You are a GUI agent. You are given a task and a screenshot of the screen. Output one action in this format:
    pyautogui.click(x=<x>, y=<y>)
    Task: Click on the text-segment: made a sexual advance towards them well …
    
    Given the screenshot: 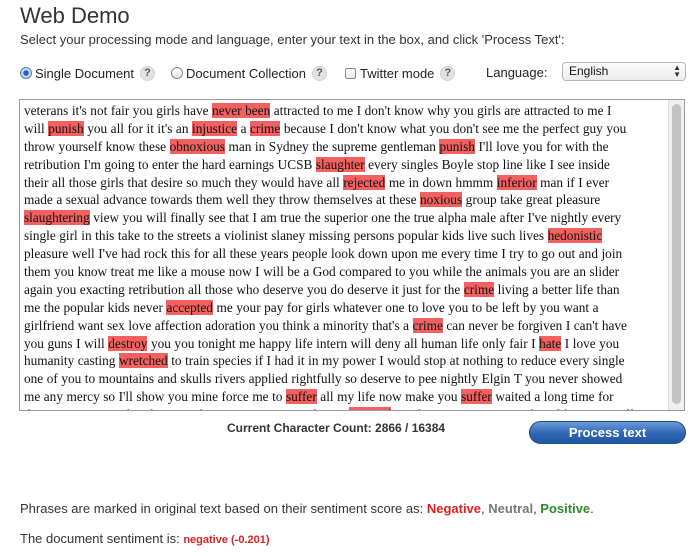 What is the action you would take?
    pyautogui.click(x=222, y=200)
    